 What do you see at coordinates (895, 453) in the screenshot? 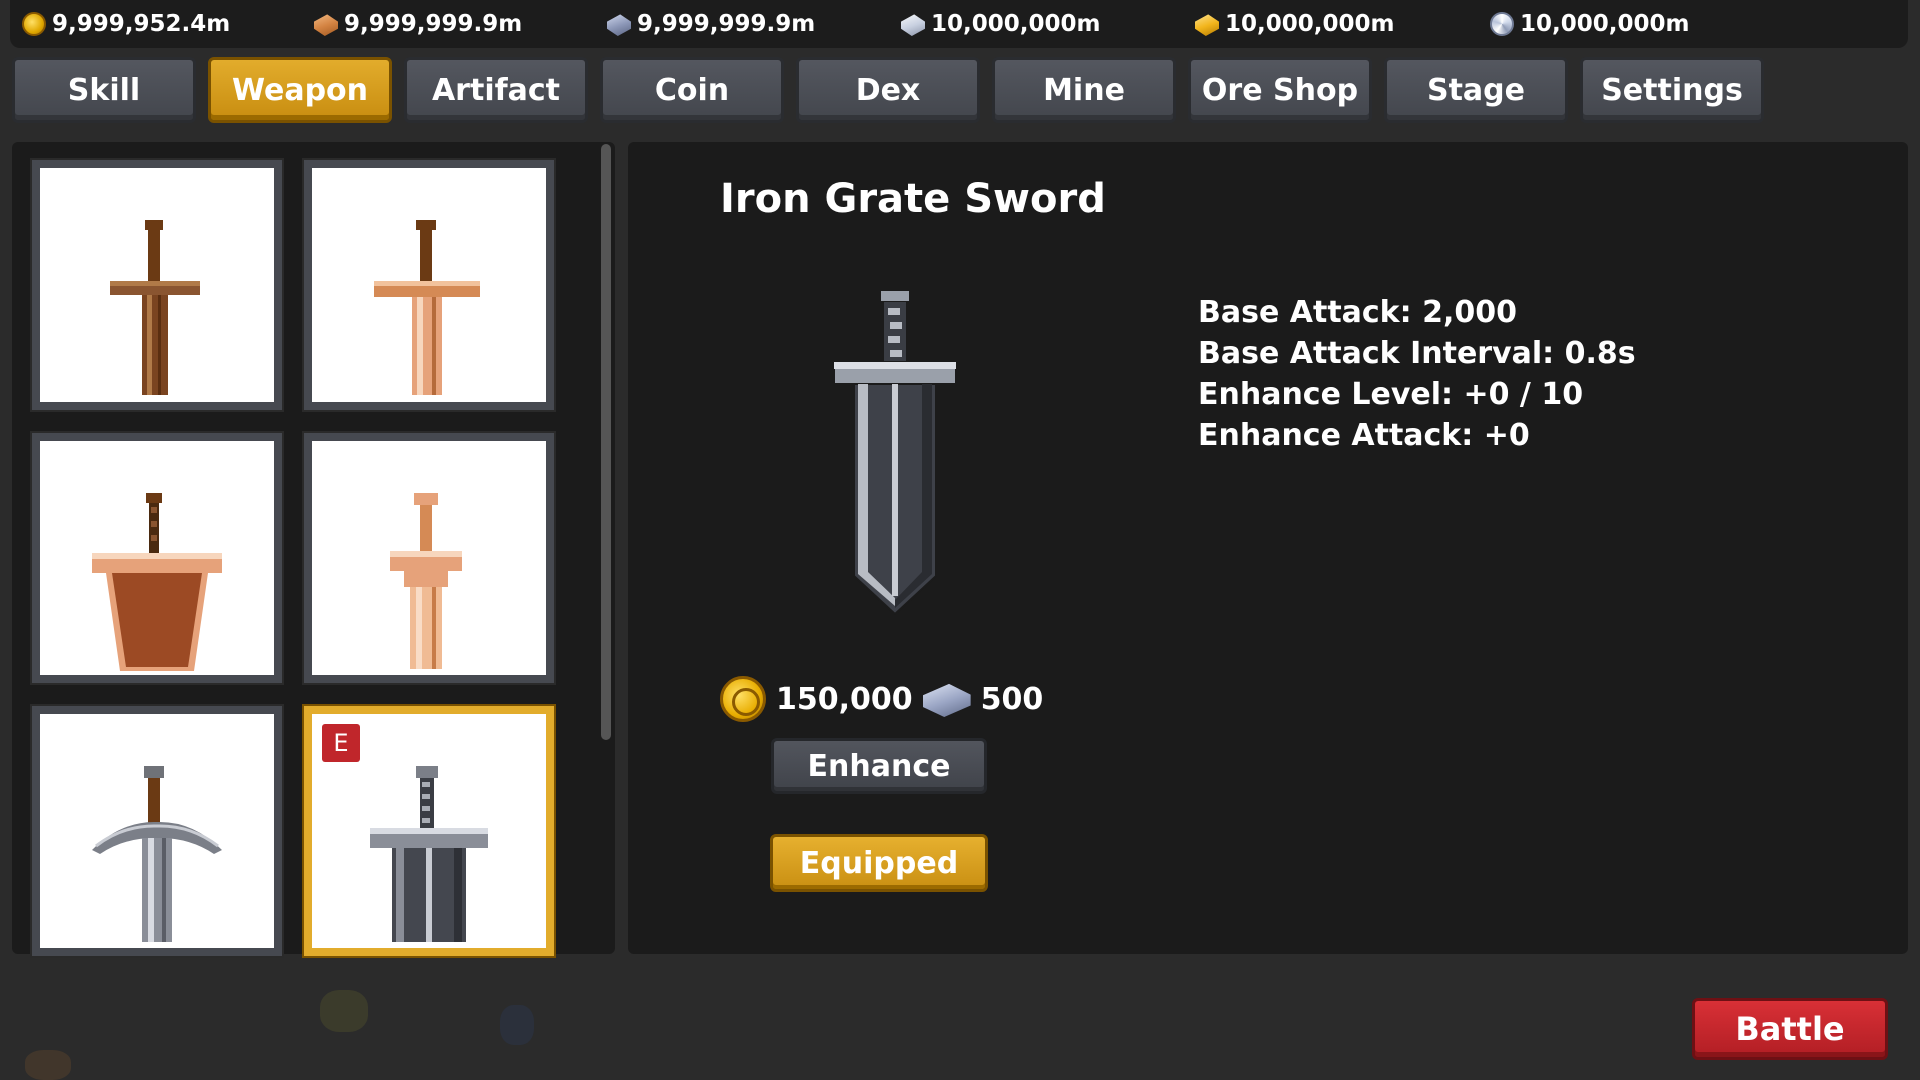
I see `iron-grate-sword-icon` at bounding box center [895, 453].